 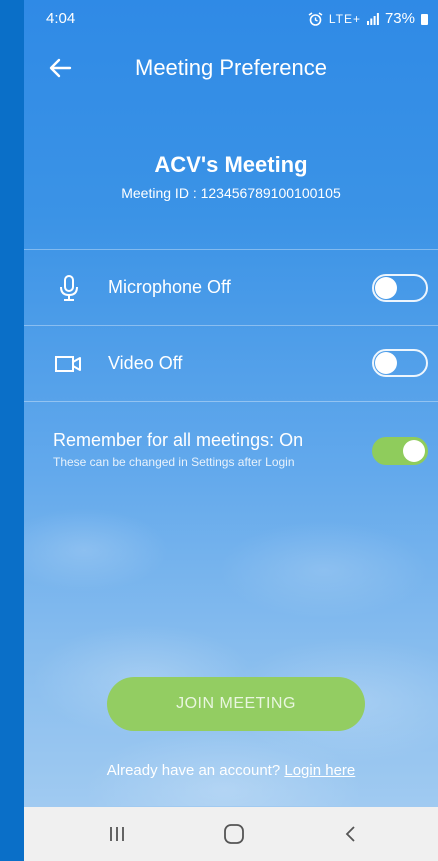 I want to click on video-camera-icon, so click(x=69, y=364).